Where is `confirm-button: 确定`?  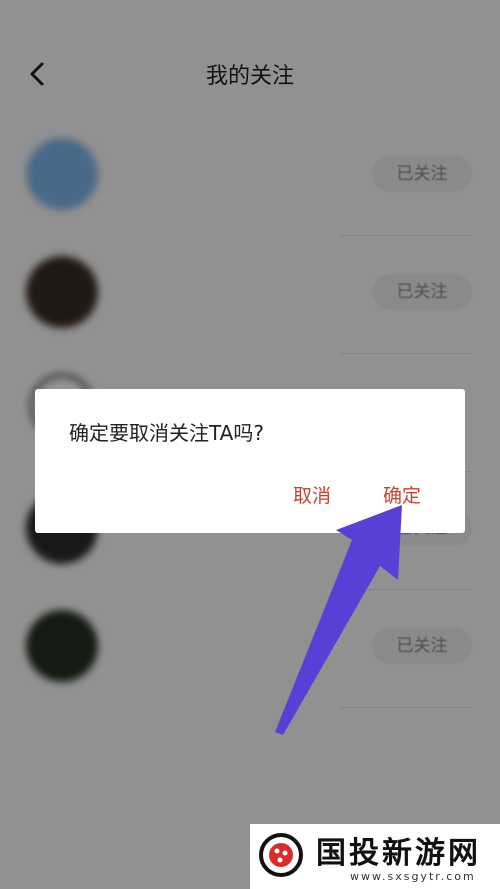
confirm-button: 确定 is located at coordinates (402, 494).